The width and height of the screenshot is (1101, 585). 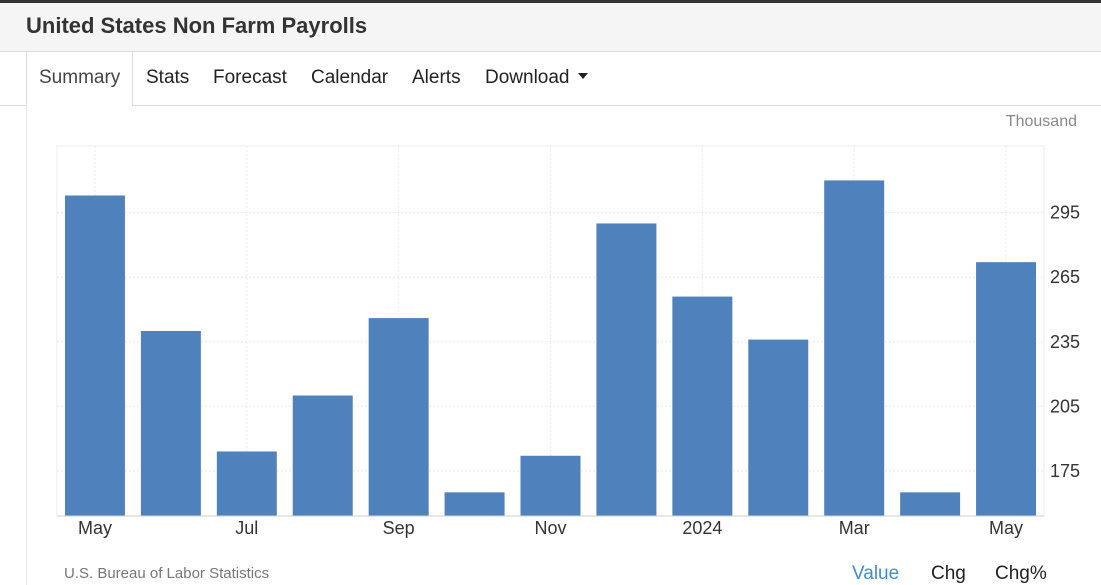 I want to click on y-tick-label: 295, so click(x=1065, y=213).